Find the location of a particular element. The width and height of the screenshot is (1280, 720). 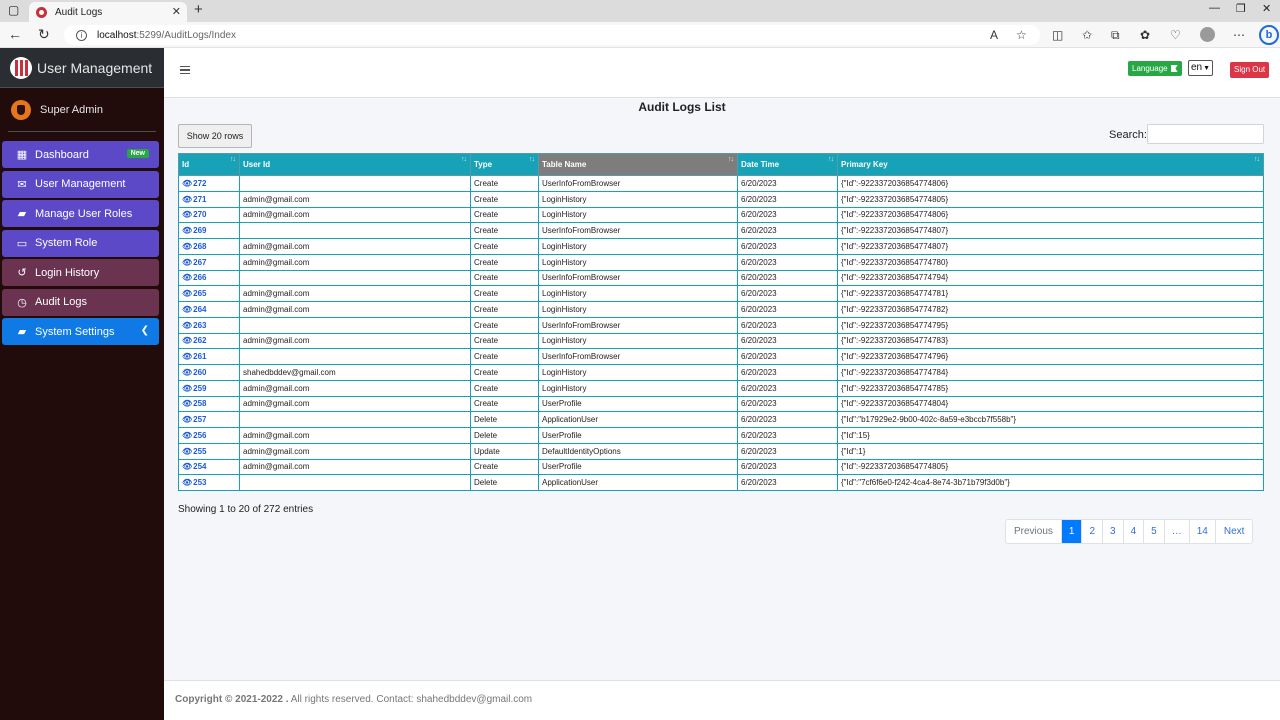

id-link: 261 is located at coordinates (199, 356).